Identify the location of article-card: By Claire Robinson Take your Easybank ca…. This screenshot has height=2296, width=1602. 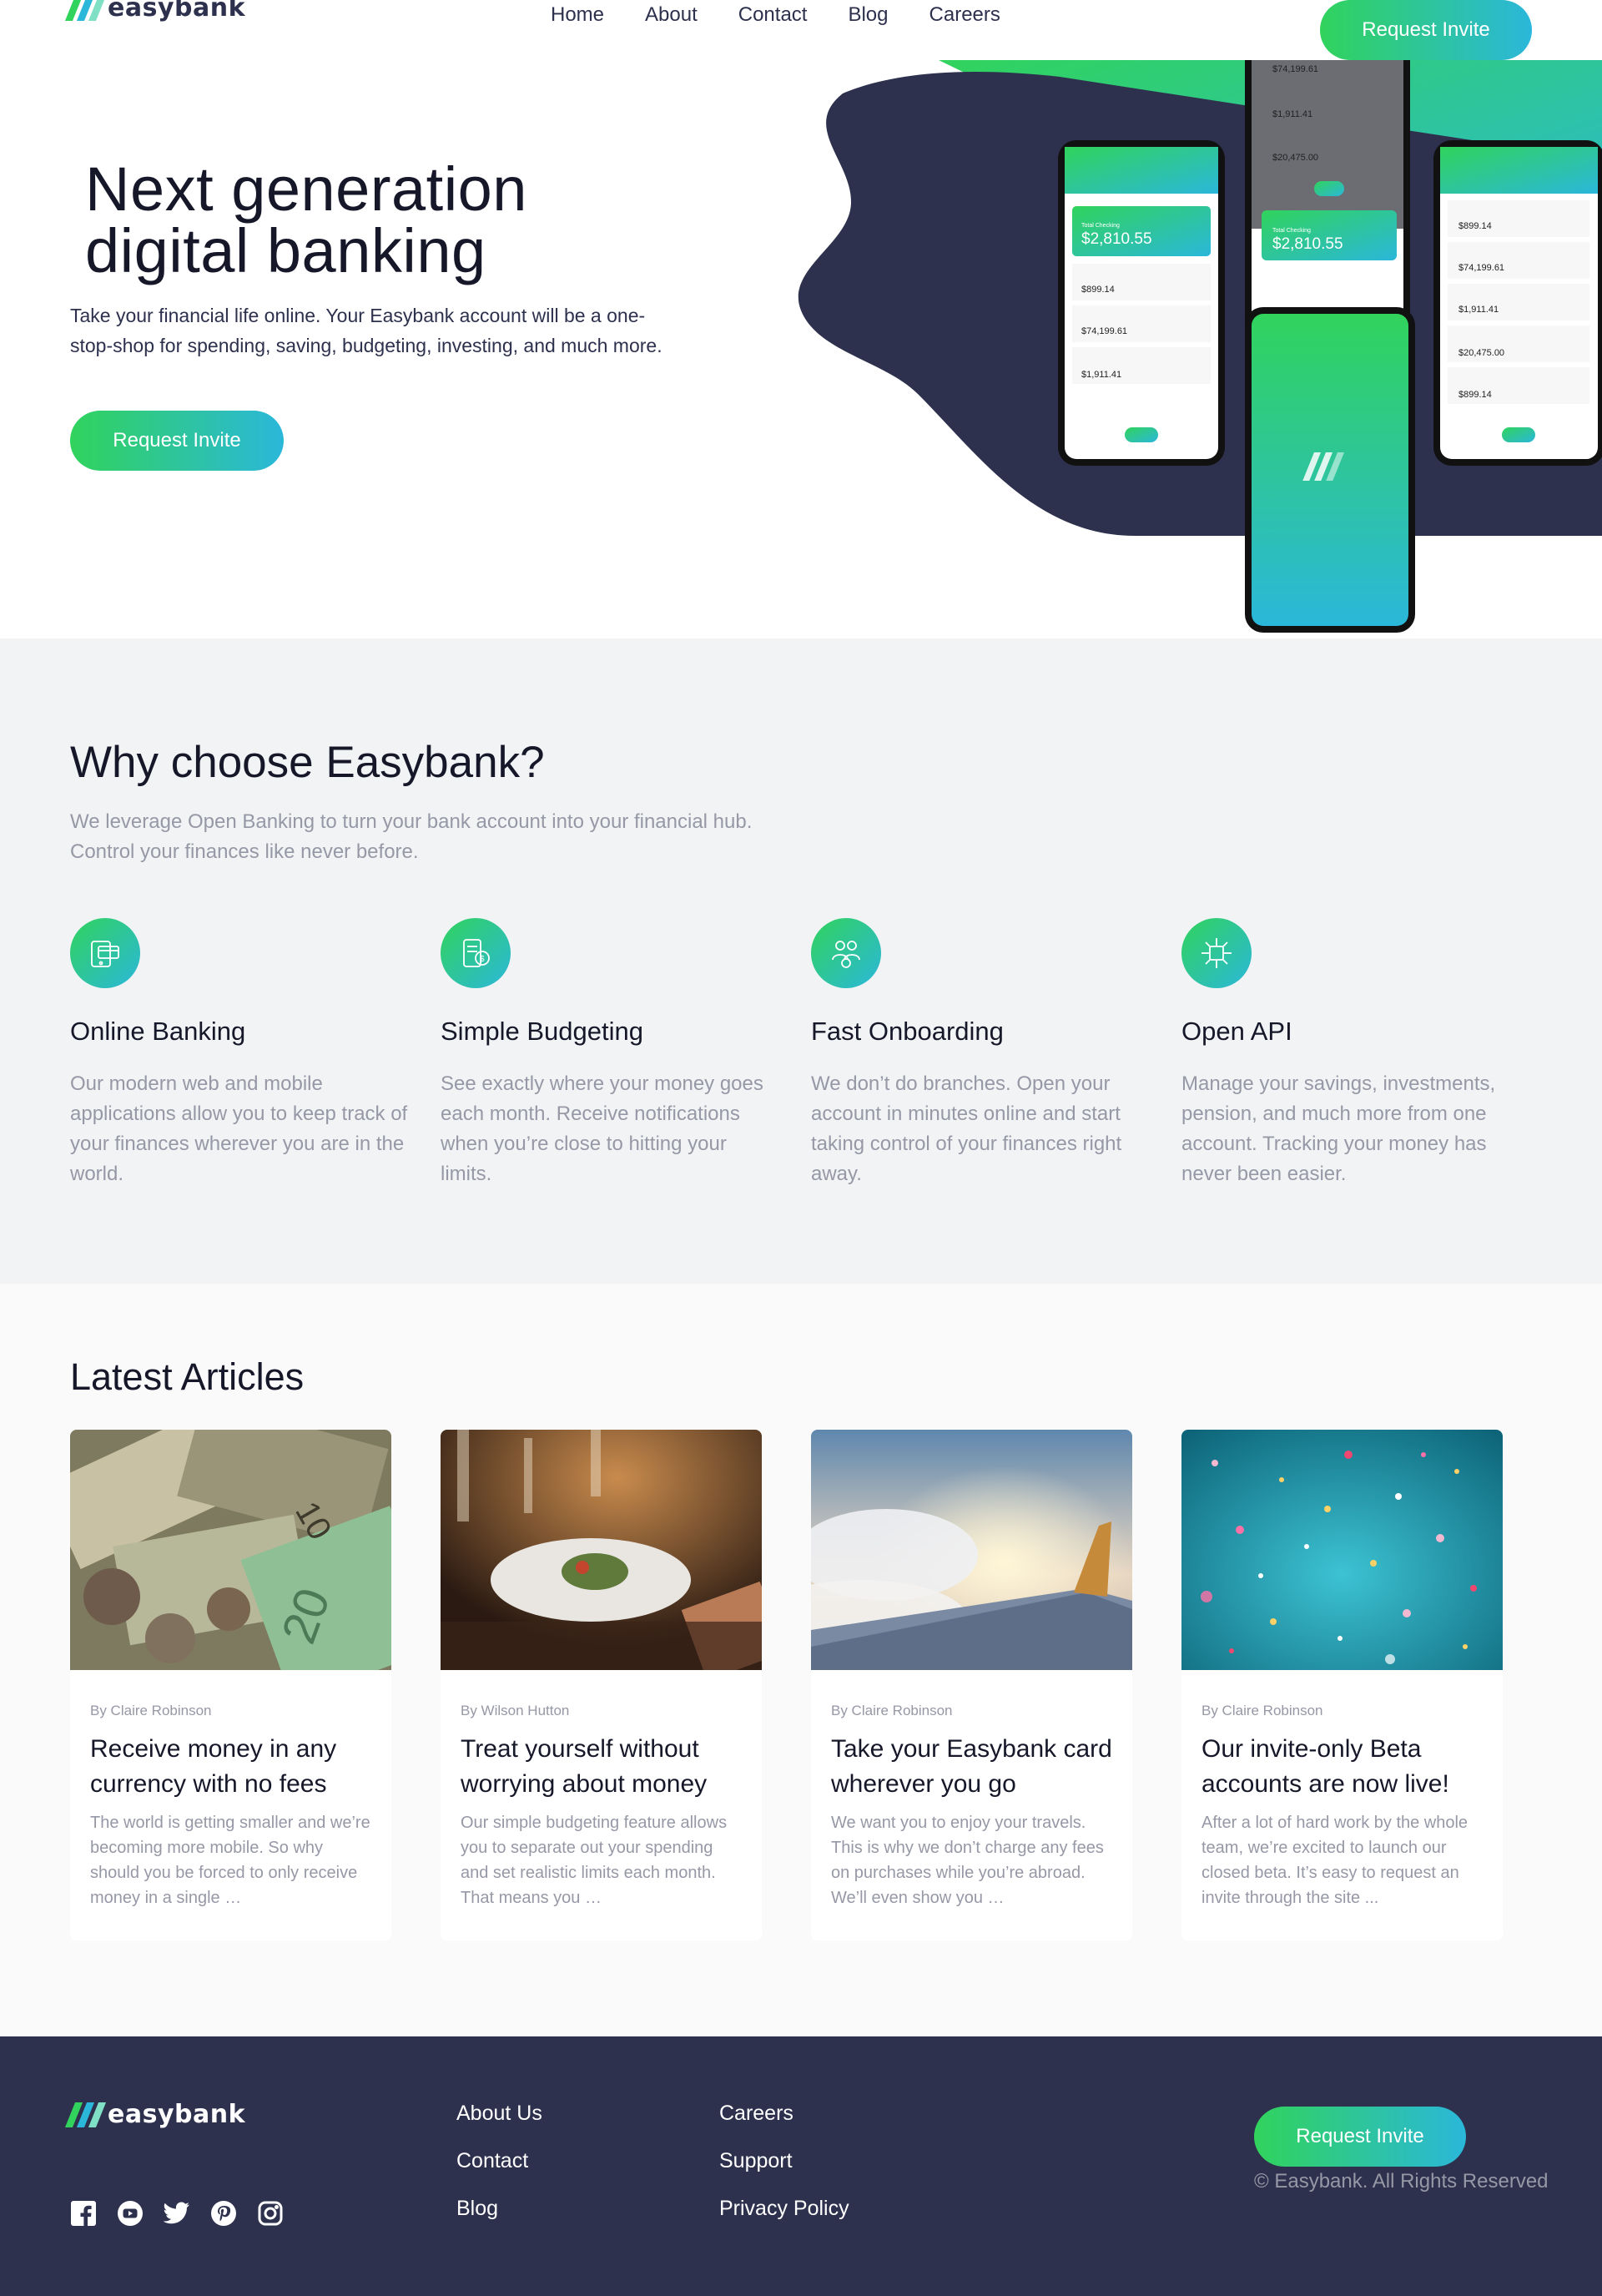
(971, 1685).